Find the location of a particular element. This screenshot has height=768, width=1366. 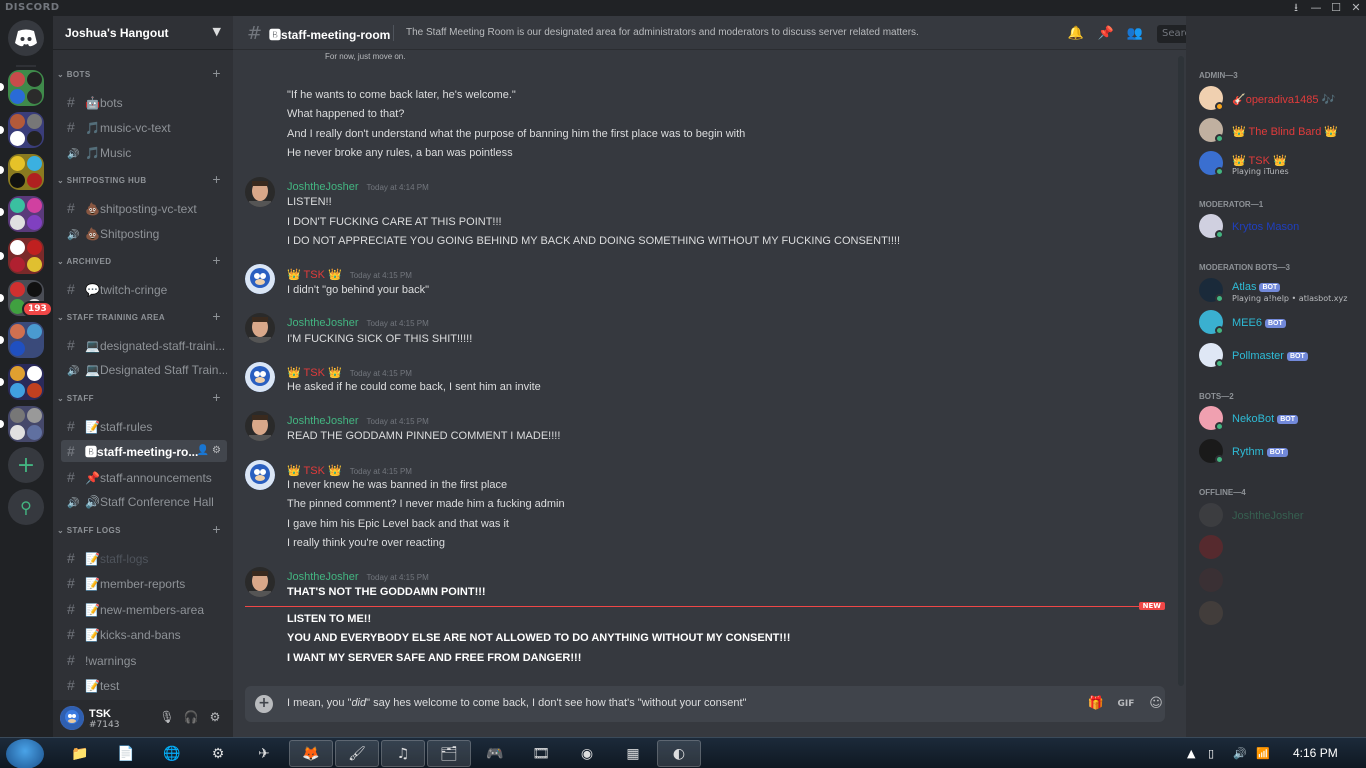

member-item: 🎸operadiva1485 🎶 is located at coordinates (1279, 99).